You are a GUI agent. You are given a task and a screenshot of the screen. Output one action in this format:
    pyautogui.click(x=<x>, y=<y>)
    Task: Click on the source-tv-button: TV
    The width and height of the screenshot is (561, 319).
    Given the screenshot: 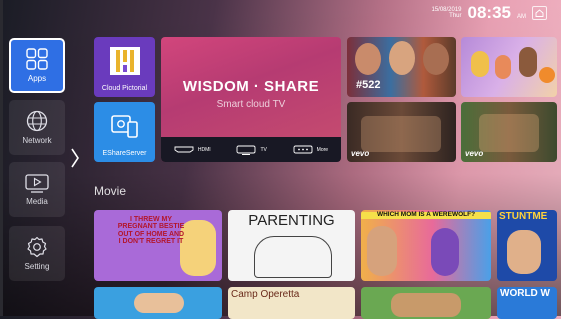 What is the action you would take?
    pyautogui.click(x=251, y=150)
    